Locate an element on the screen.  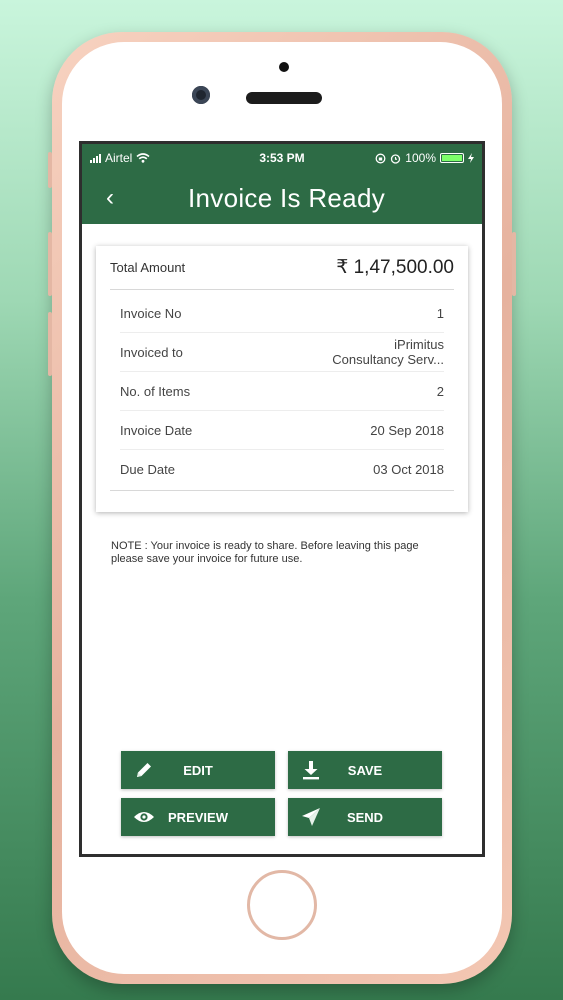
pencil-icon is located at coordinates (144, 770).